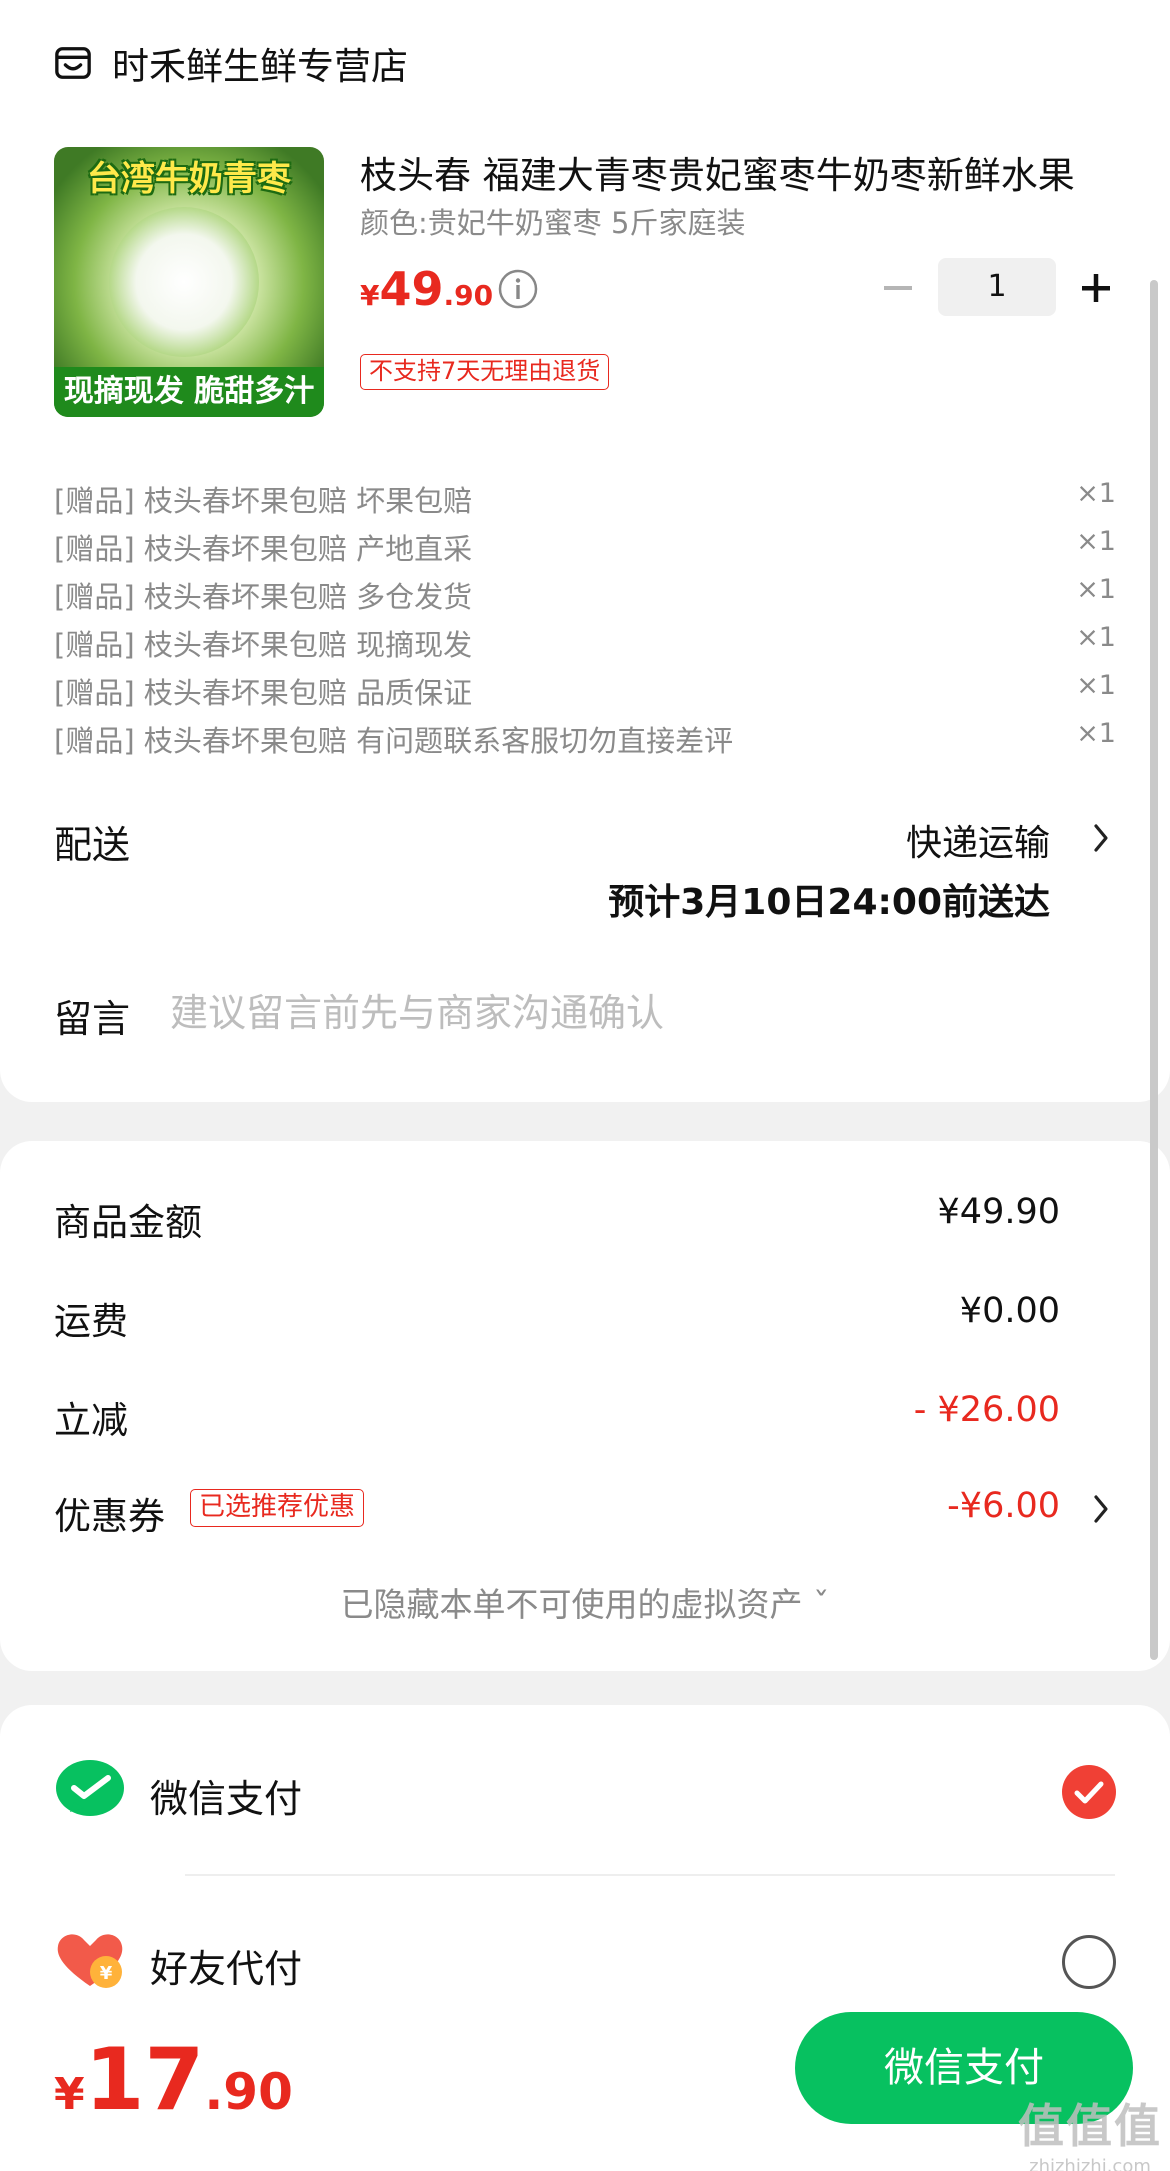 The width and height of the screenshot is (1170, 2171). I want to click on gift-name: [赠品] 枝头春坏果包赔 有问题联系客服切勿直接差评, so click(394, 741).